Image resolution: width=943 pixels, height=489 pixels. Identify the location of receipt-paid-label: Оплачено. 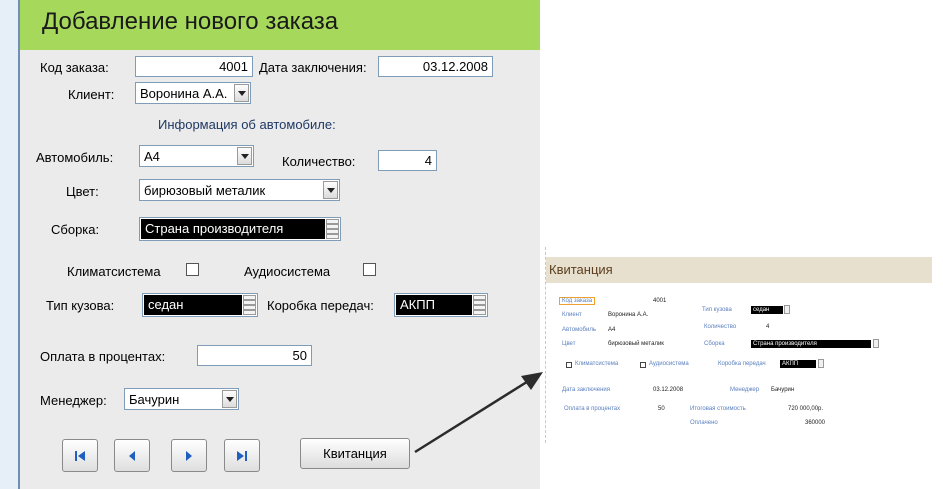
(704, 423).